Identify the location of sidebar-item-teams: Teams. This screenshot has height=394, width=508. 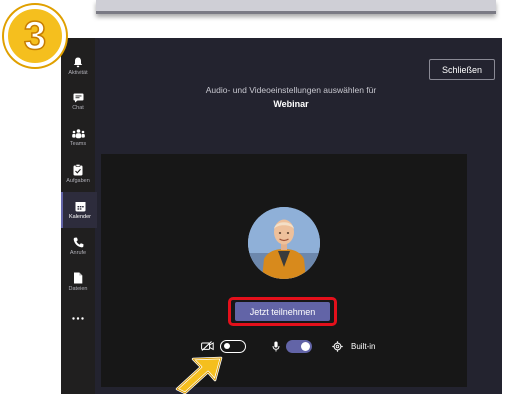
(78, 138).